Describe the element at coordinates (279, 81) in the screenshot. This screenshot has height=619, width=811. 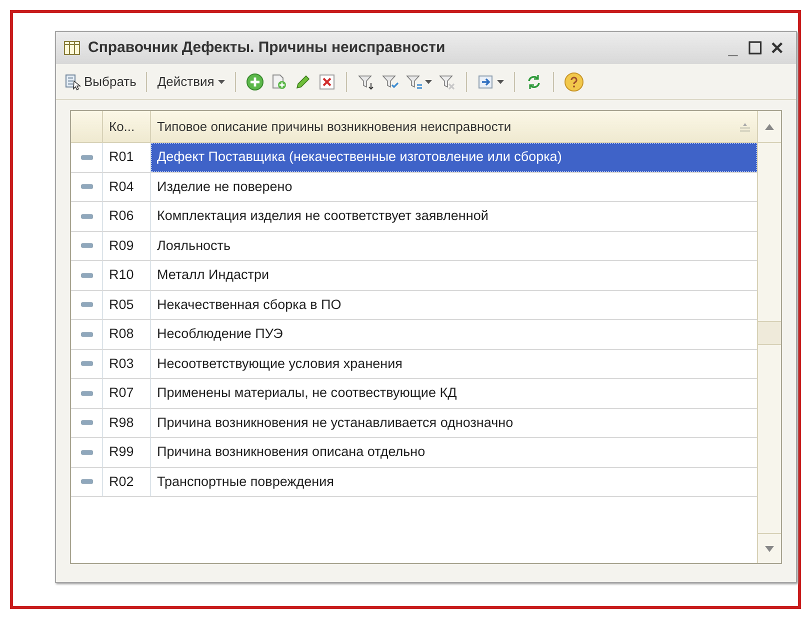
I see `copy-icon` at that location.